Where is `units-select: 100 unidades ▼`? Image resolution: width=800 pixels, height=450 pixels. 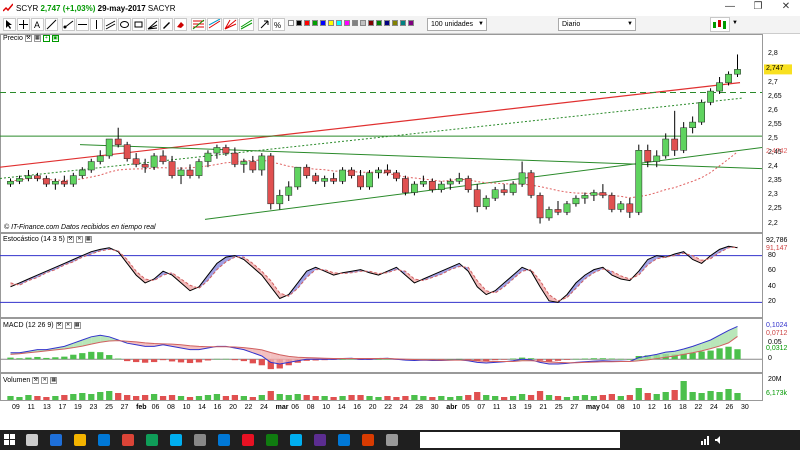
units-select: 100 unidades ▼ is located at coordinates (457, 24).